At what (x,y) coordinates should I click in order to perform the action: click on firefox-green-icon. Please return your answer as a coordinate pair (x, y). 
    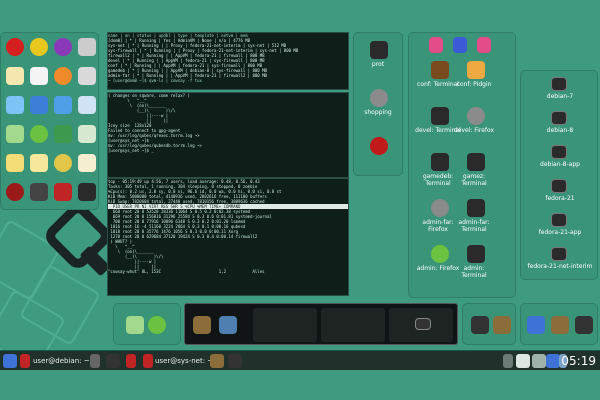
    Looking at the image, I should click on (440, 254).